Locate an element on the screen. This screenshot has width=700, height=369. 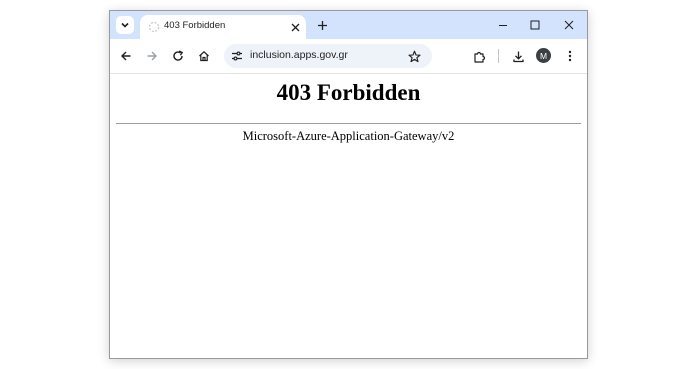
extensions-button is located at coordinates (479, 56).